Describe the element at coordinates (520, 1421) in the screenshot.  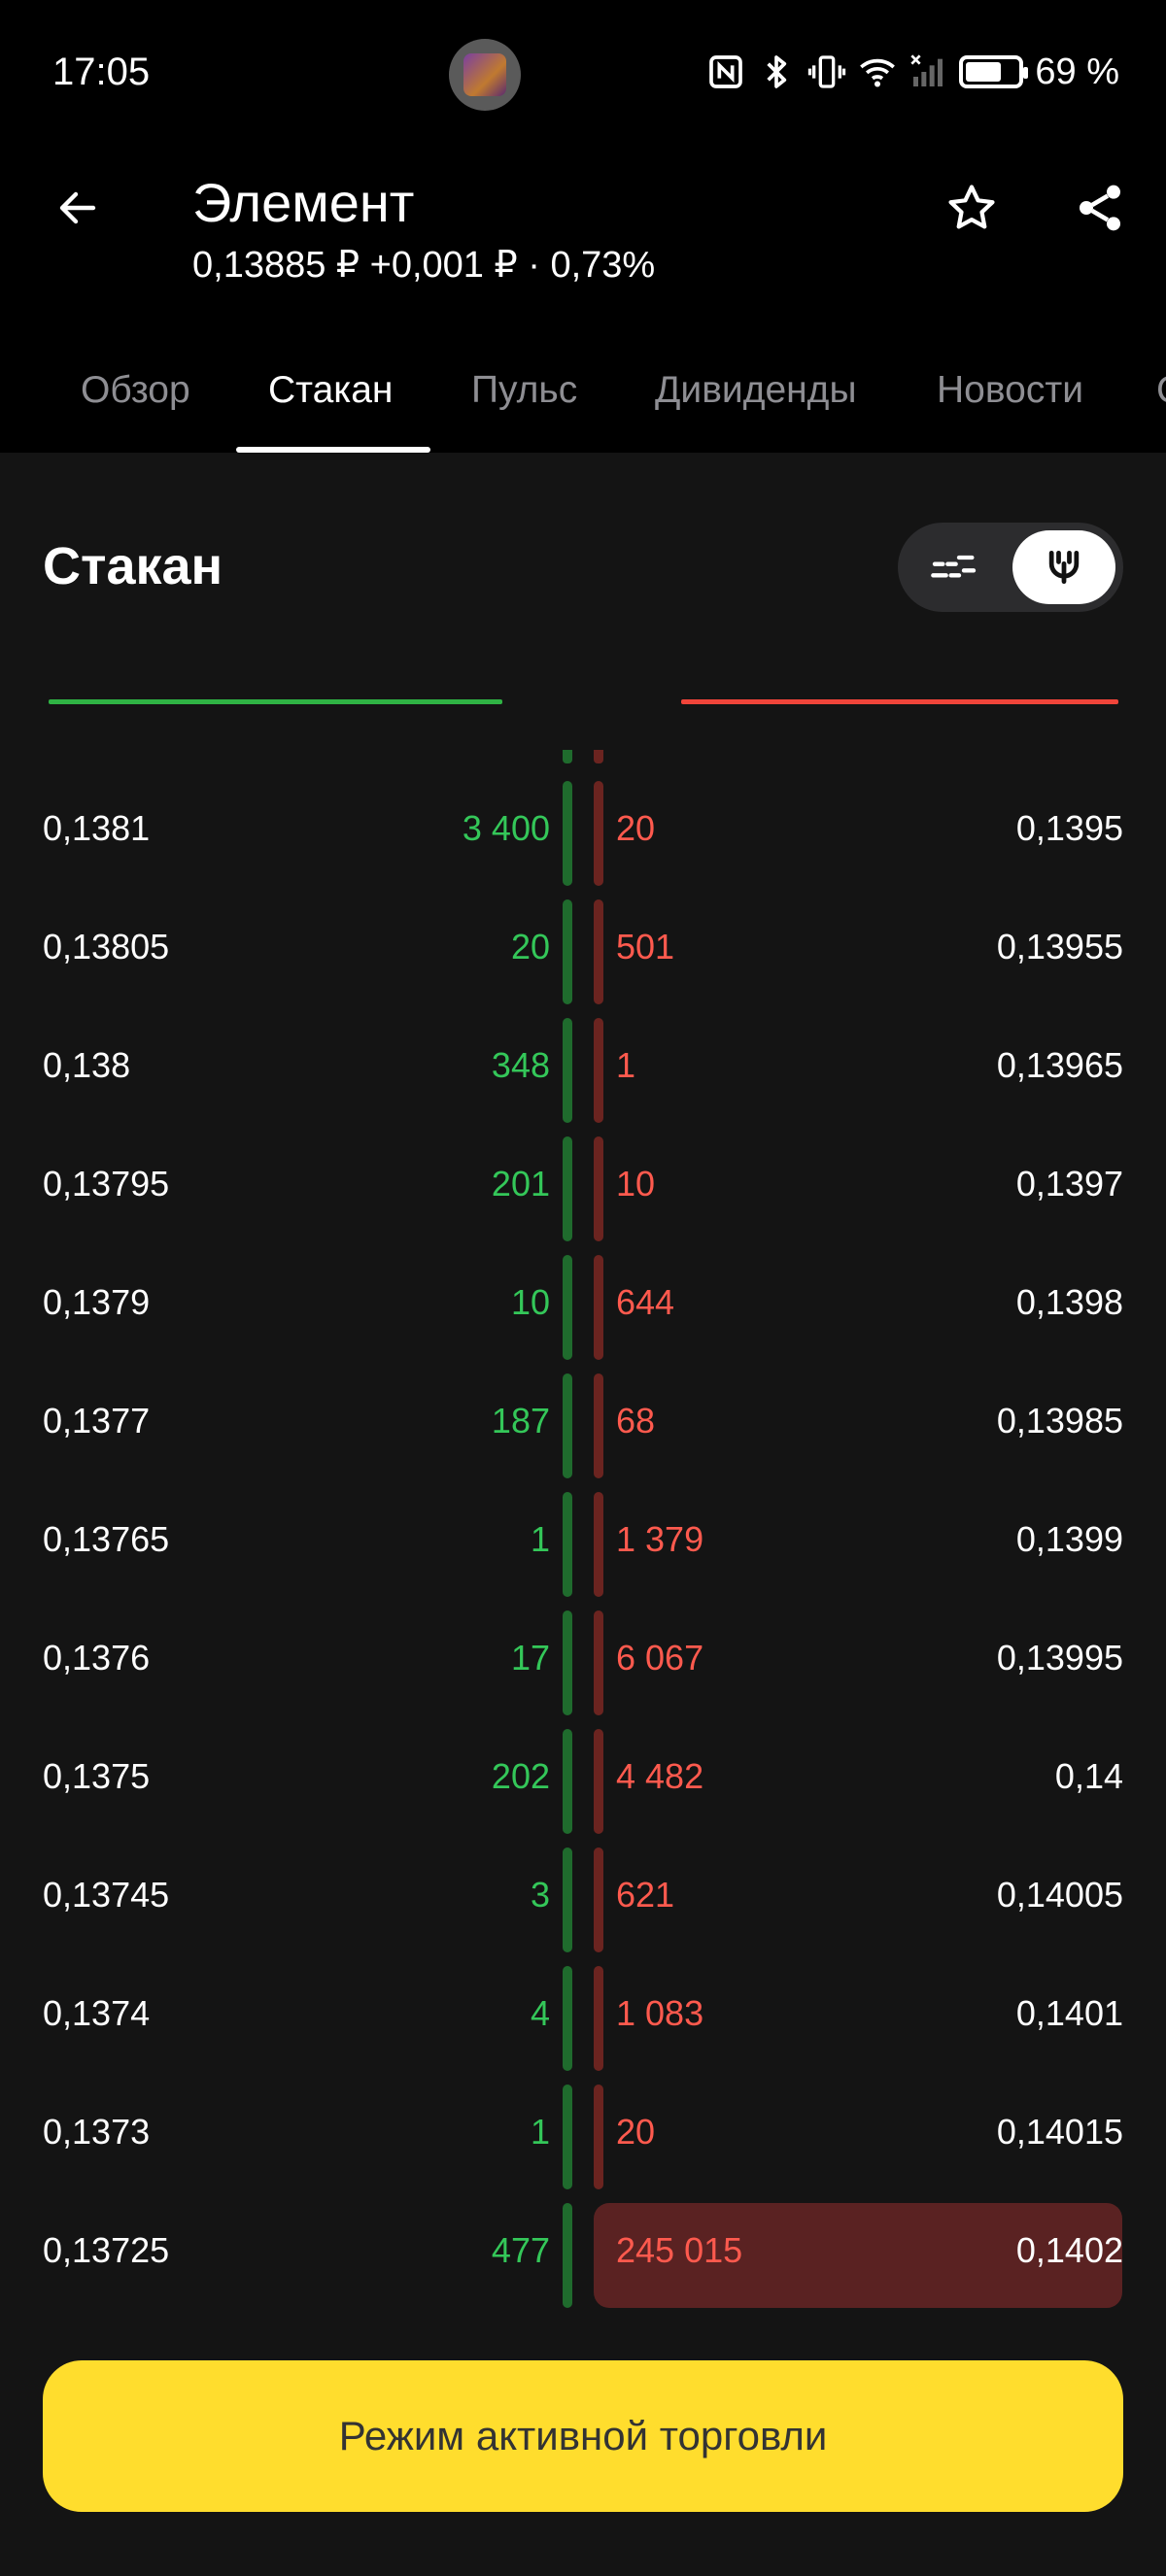
I see `bid-quantity: 187` at that location.